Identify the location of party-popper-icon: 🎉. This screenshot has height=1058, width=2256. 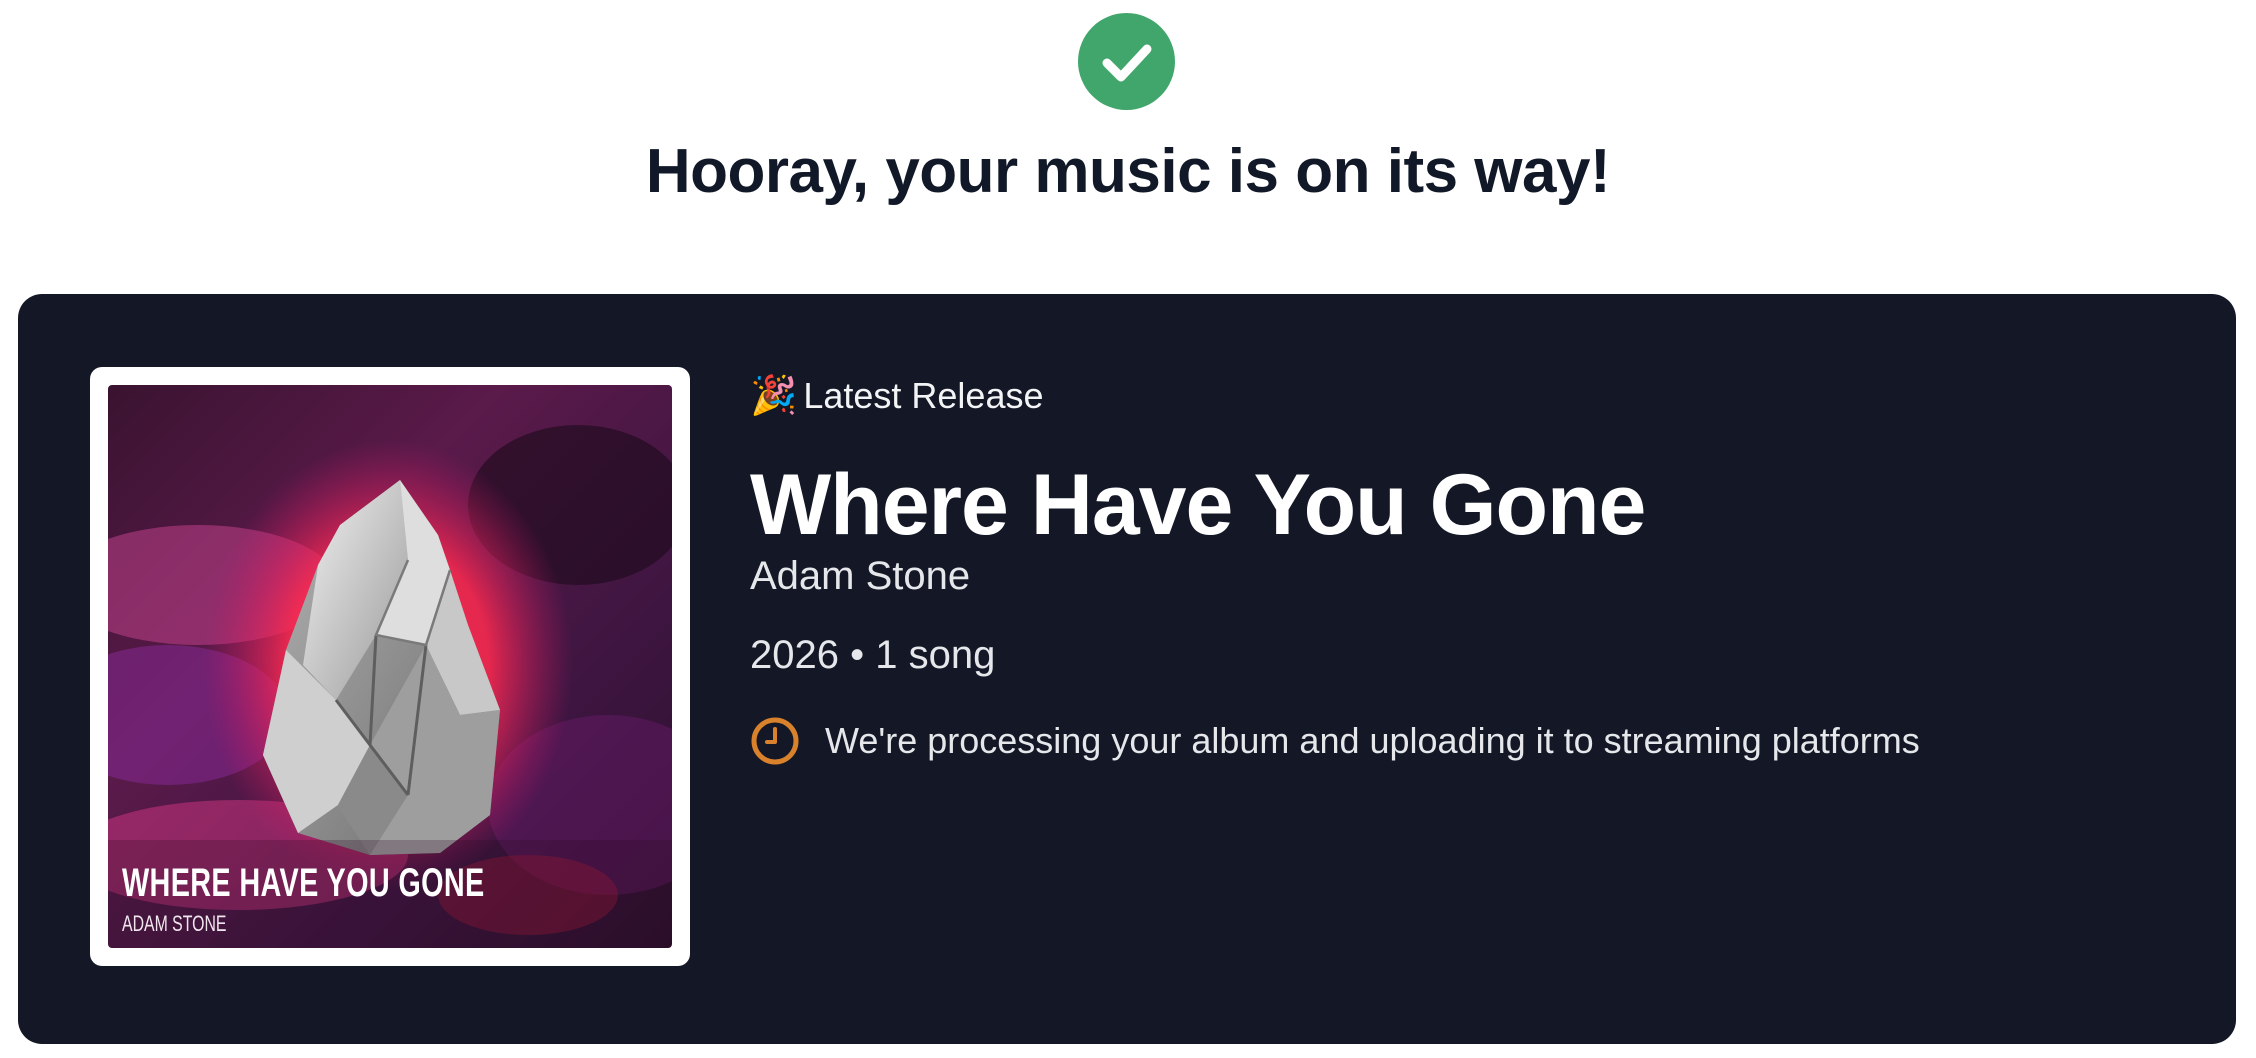
(774, 396).